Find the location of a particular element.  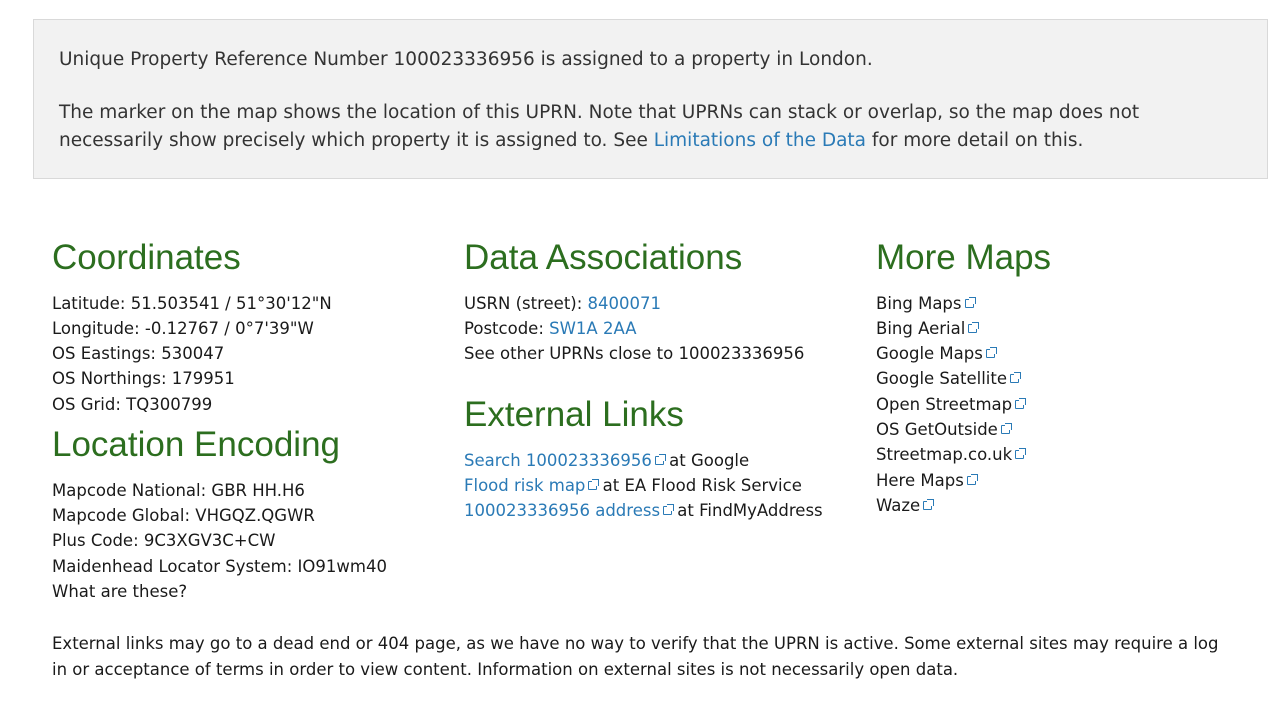

bing-maps-link: Bing Maps is located at coordinates (926, 304).